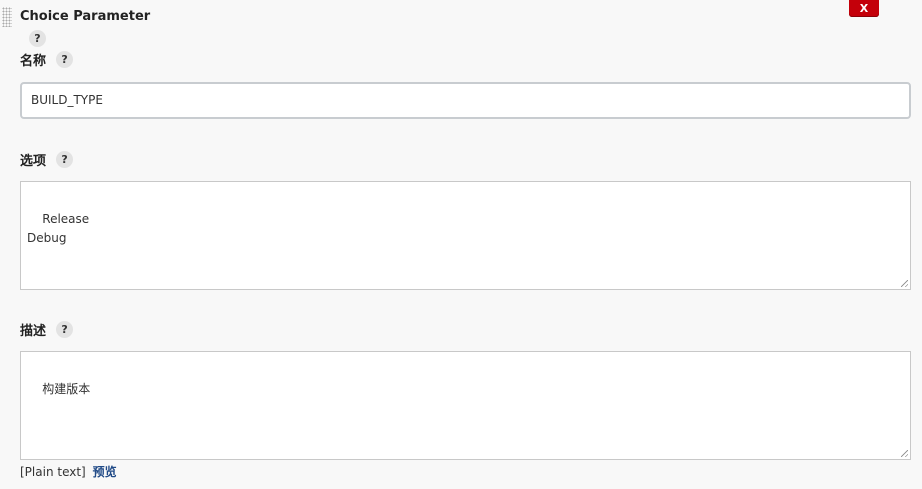 This screenshot has height=489, width=922. Describe the element at coordinates (37, 38) in the screenshot. I see `section-help-icon: ?` at that location.